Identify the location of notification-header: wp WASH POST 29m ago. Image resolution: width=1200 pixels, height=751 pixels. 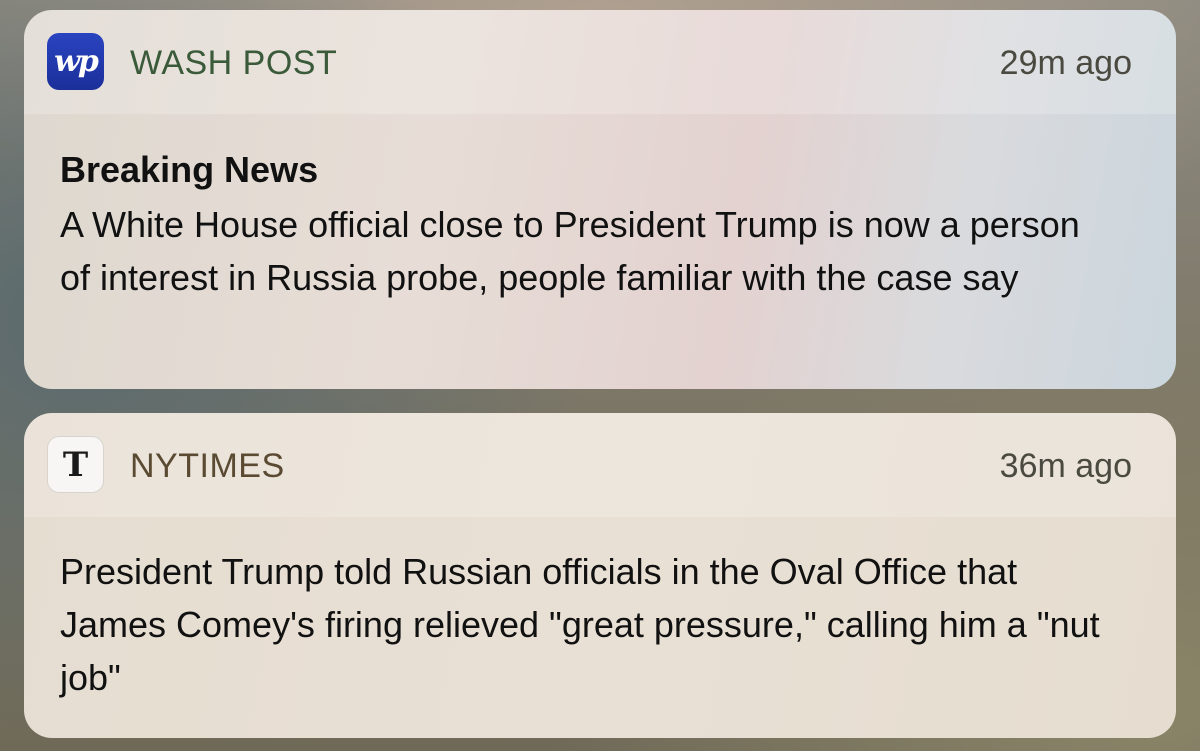
(600, 62).